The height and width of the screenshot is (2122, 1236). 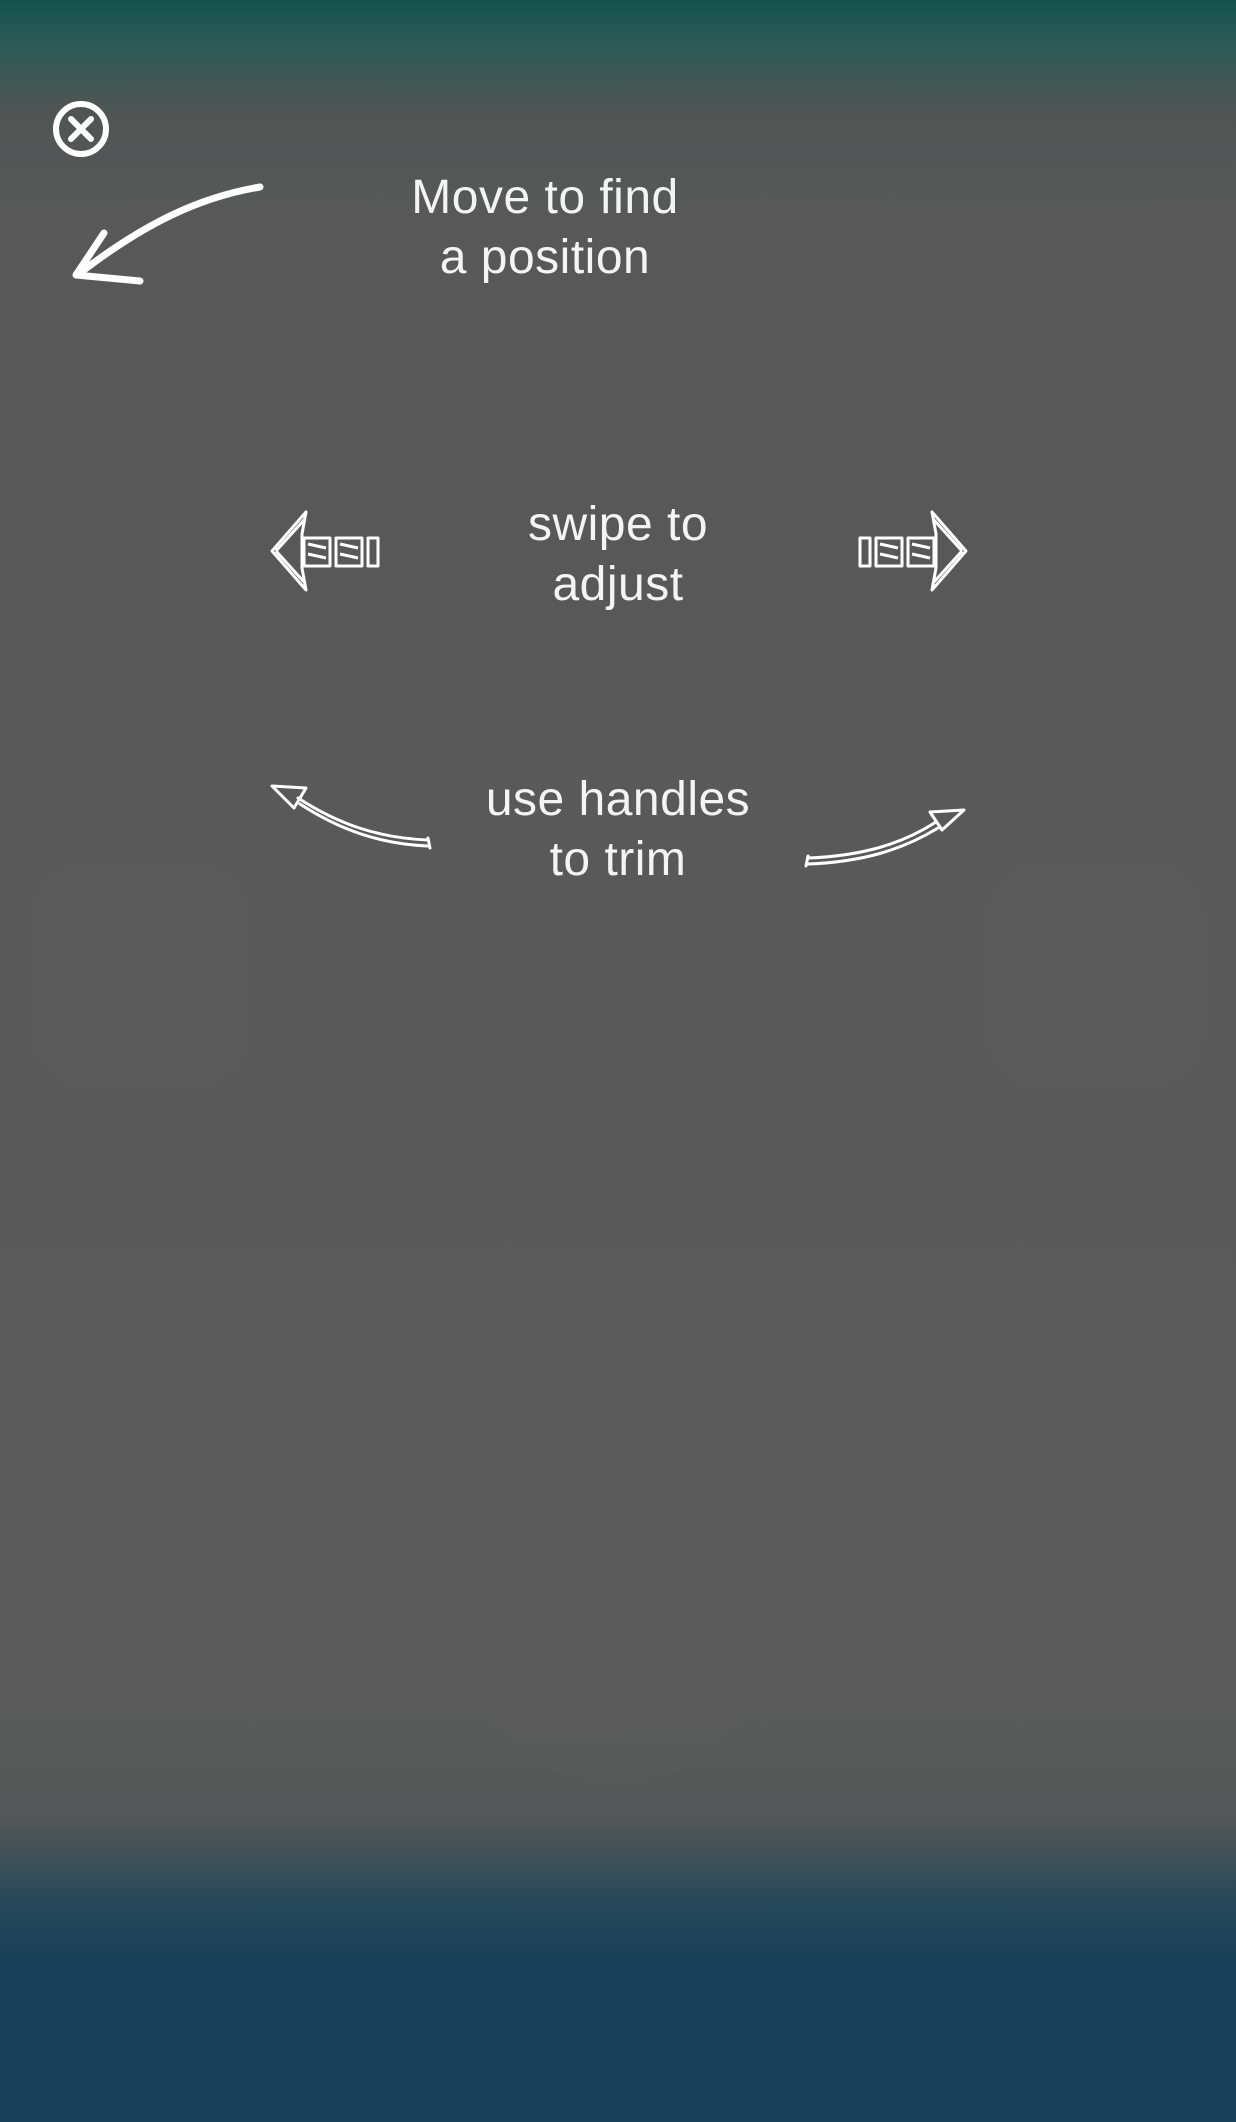 What do you see at coordinates (325, 551) in the screenshot?
I see `sketch-arrow-left-icon` at bounding box center [325, 551].